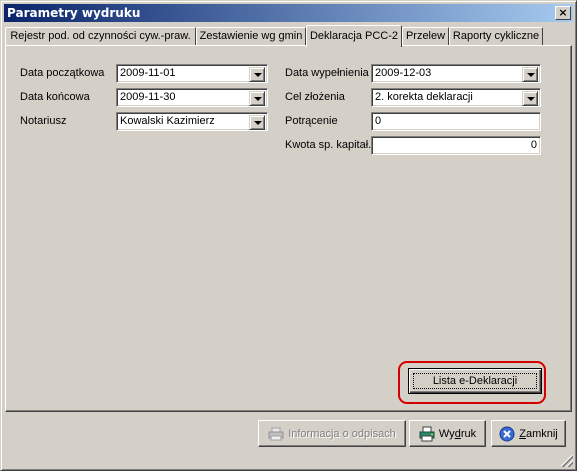  I want to click on tab-rejestr: Rejestr pod. od czynności cyw.-praw., so click(100, 36).